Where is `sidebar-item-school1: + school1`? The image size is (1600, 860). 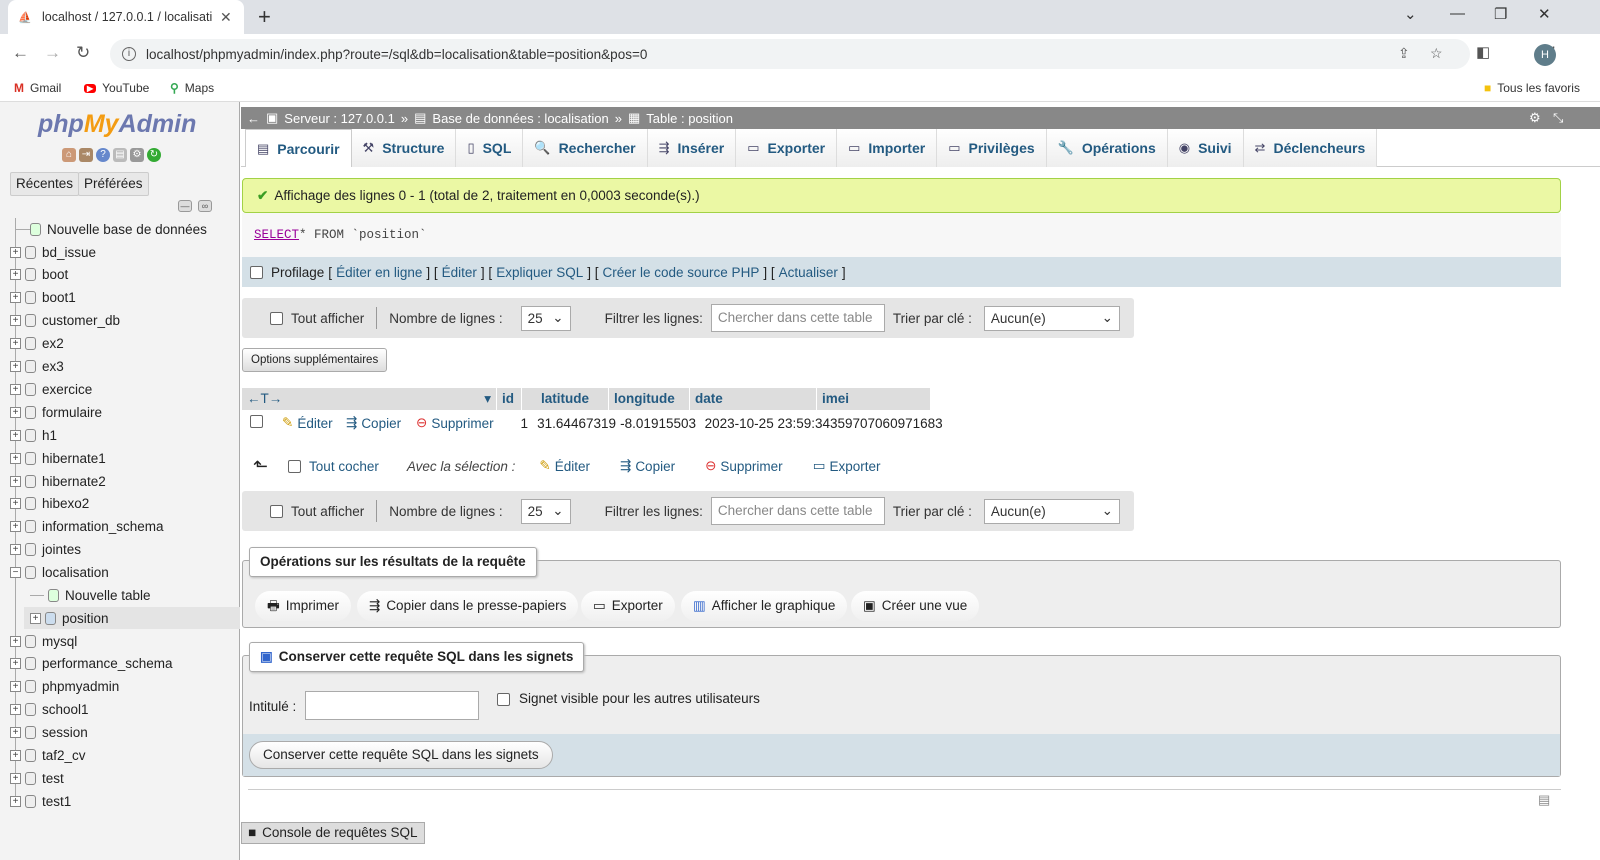
sidebar-item-school1: + school1 is located at coordinates (49, 710).